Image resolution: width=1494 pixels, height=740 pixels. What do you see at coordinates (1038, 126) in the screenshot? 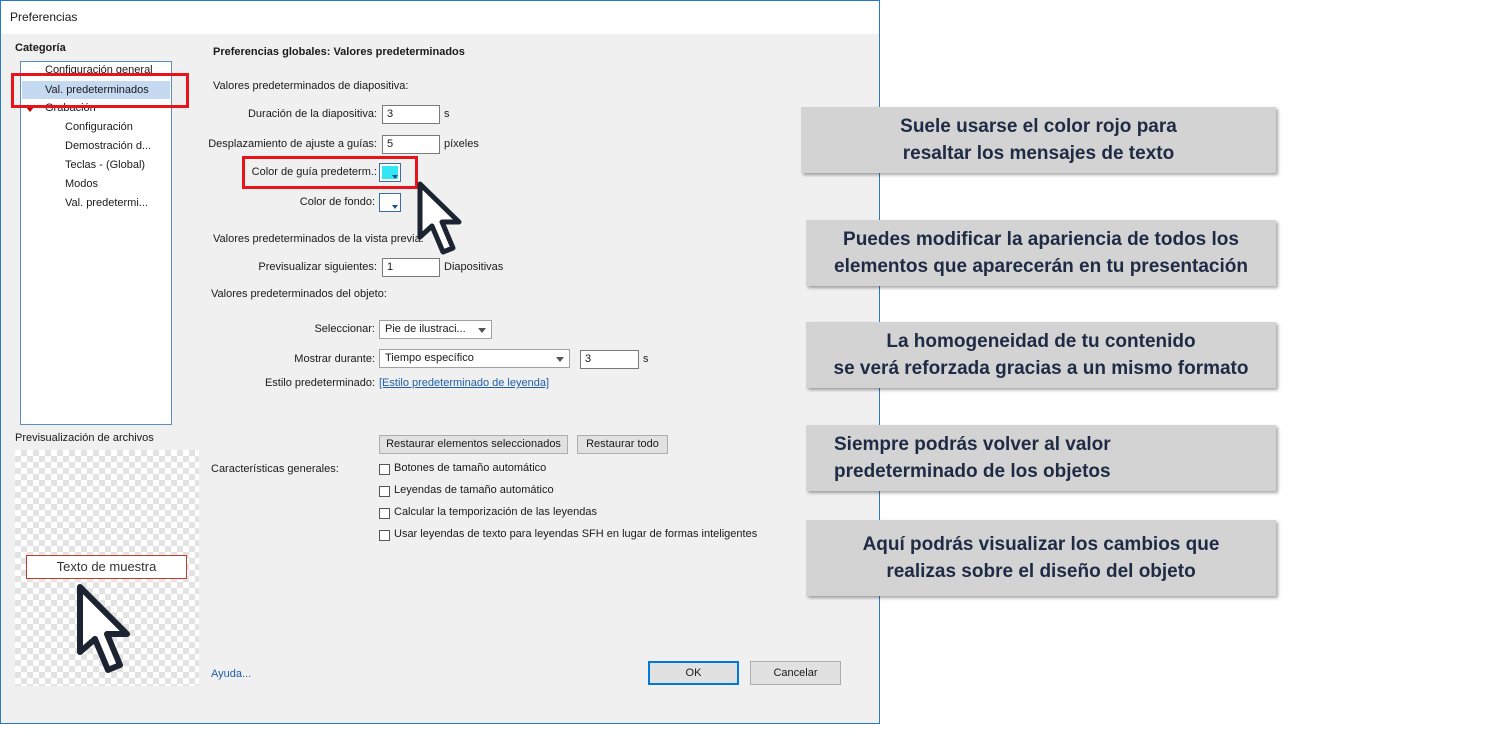
I see `callout-line: Suele usarse el color rojo para` at bounding box center [1038, 126].